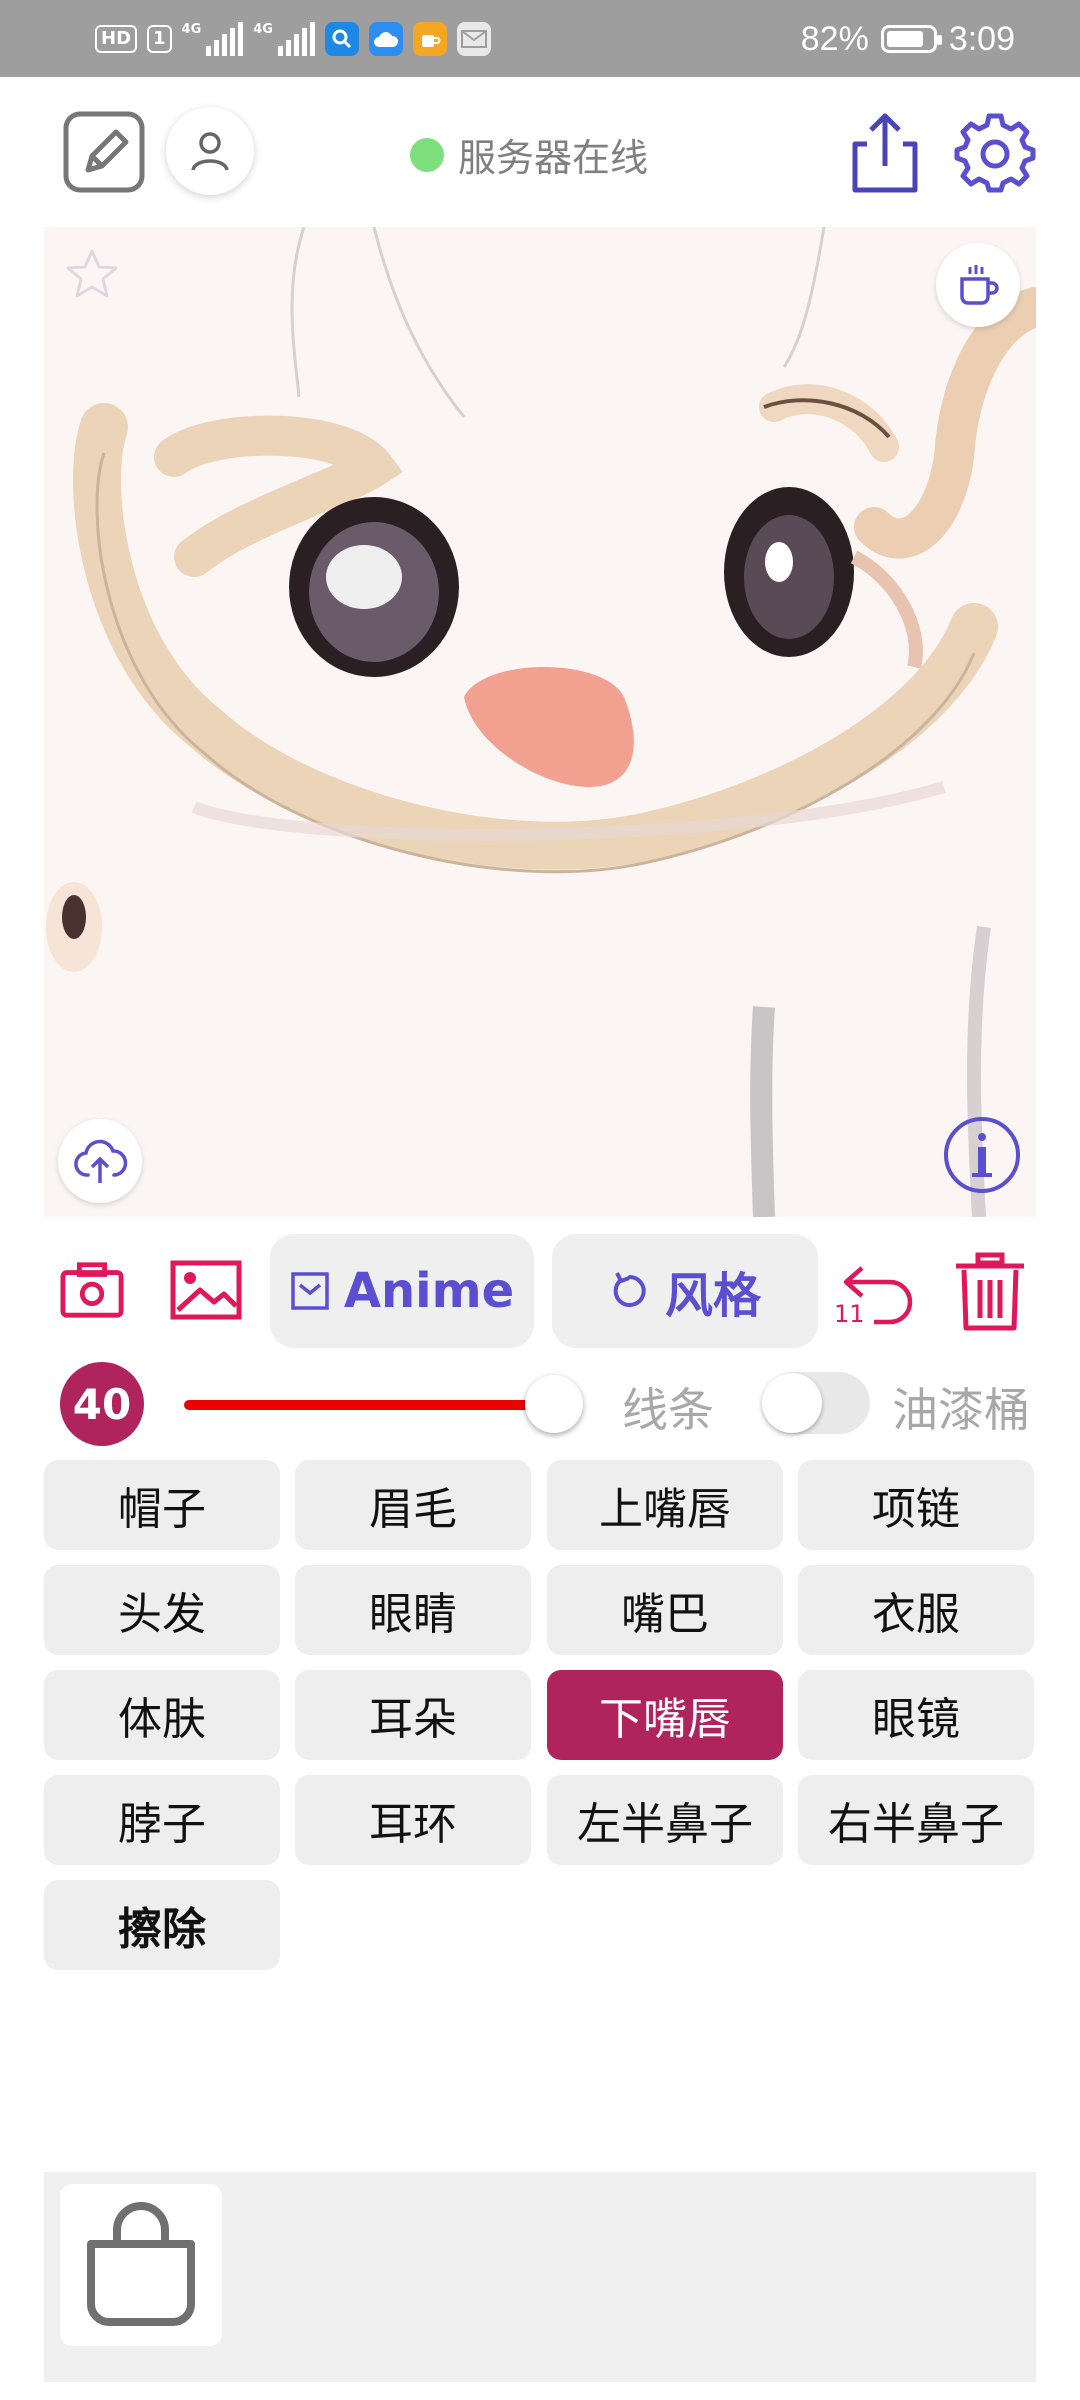  Describe the element at coordinates (413, 1505) in the screenshot. I see `region-tag: 眉毛` at that location.